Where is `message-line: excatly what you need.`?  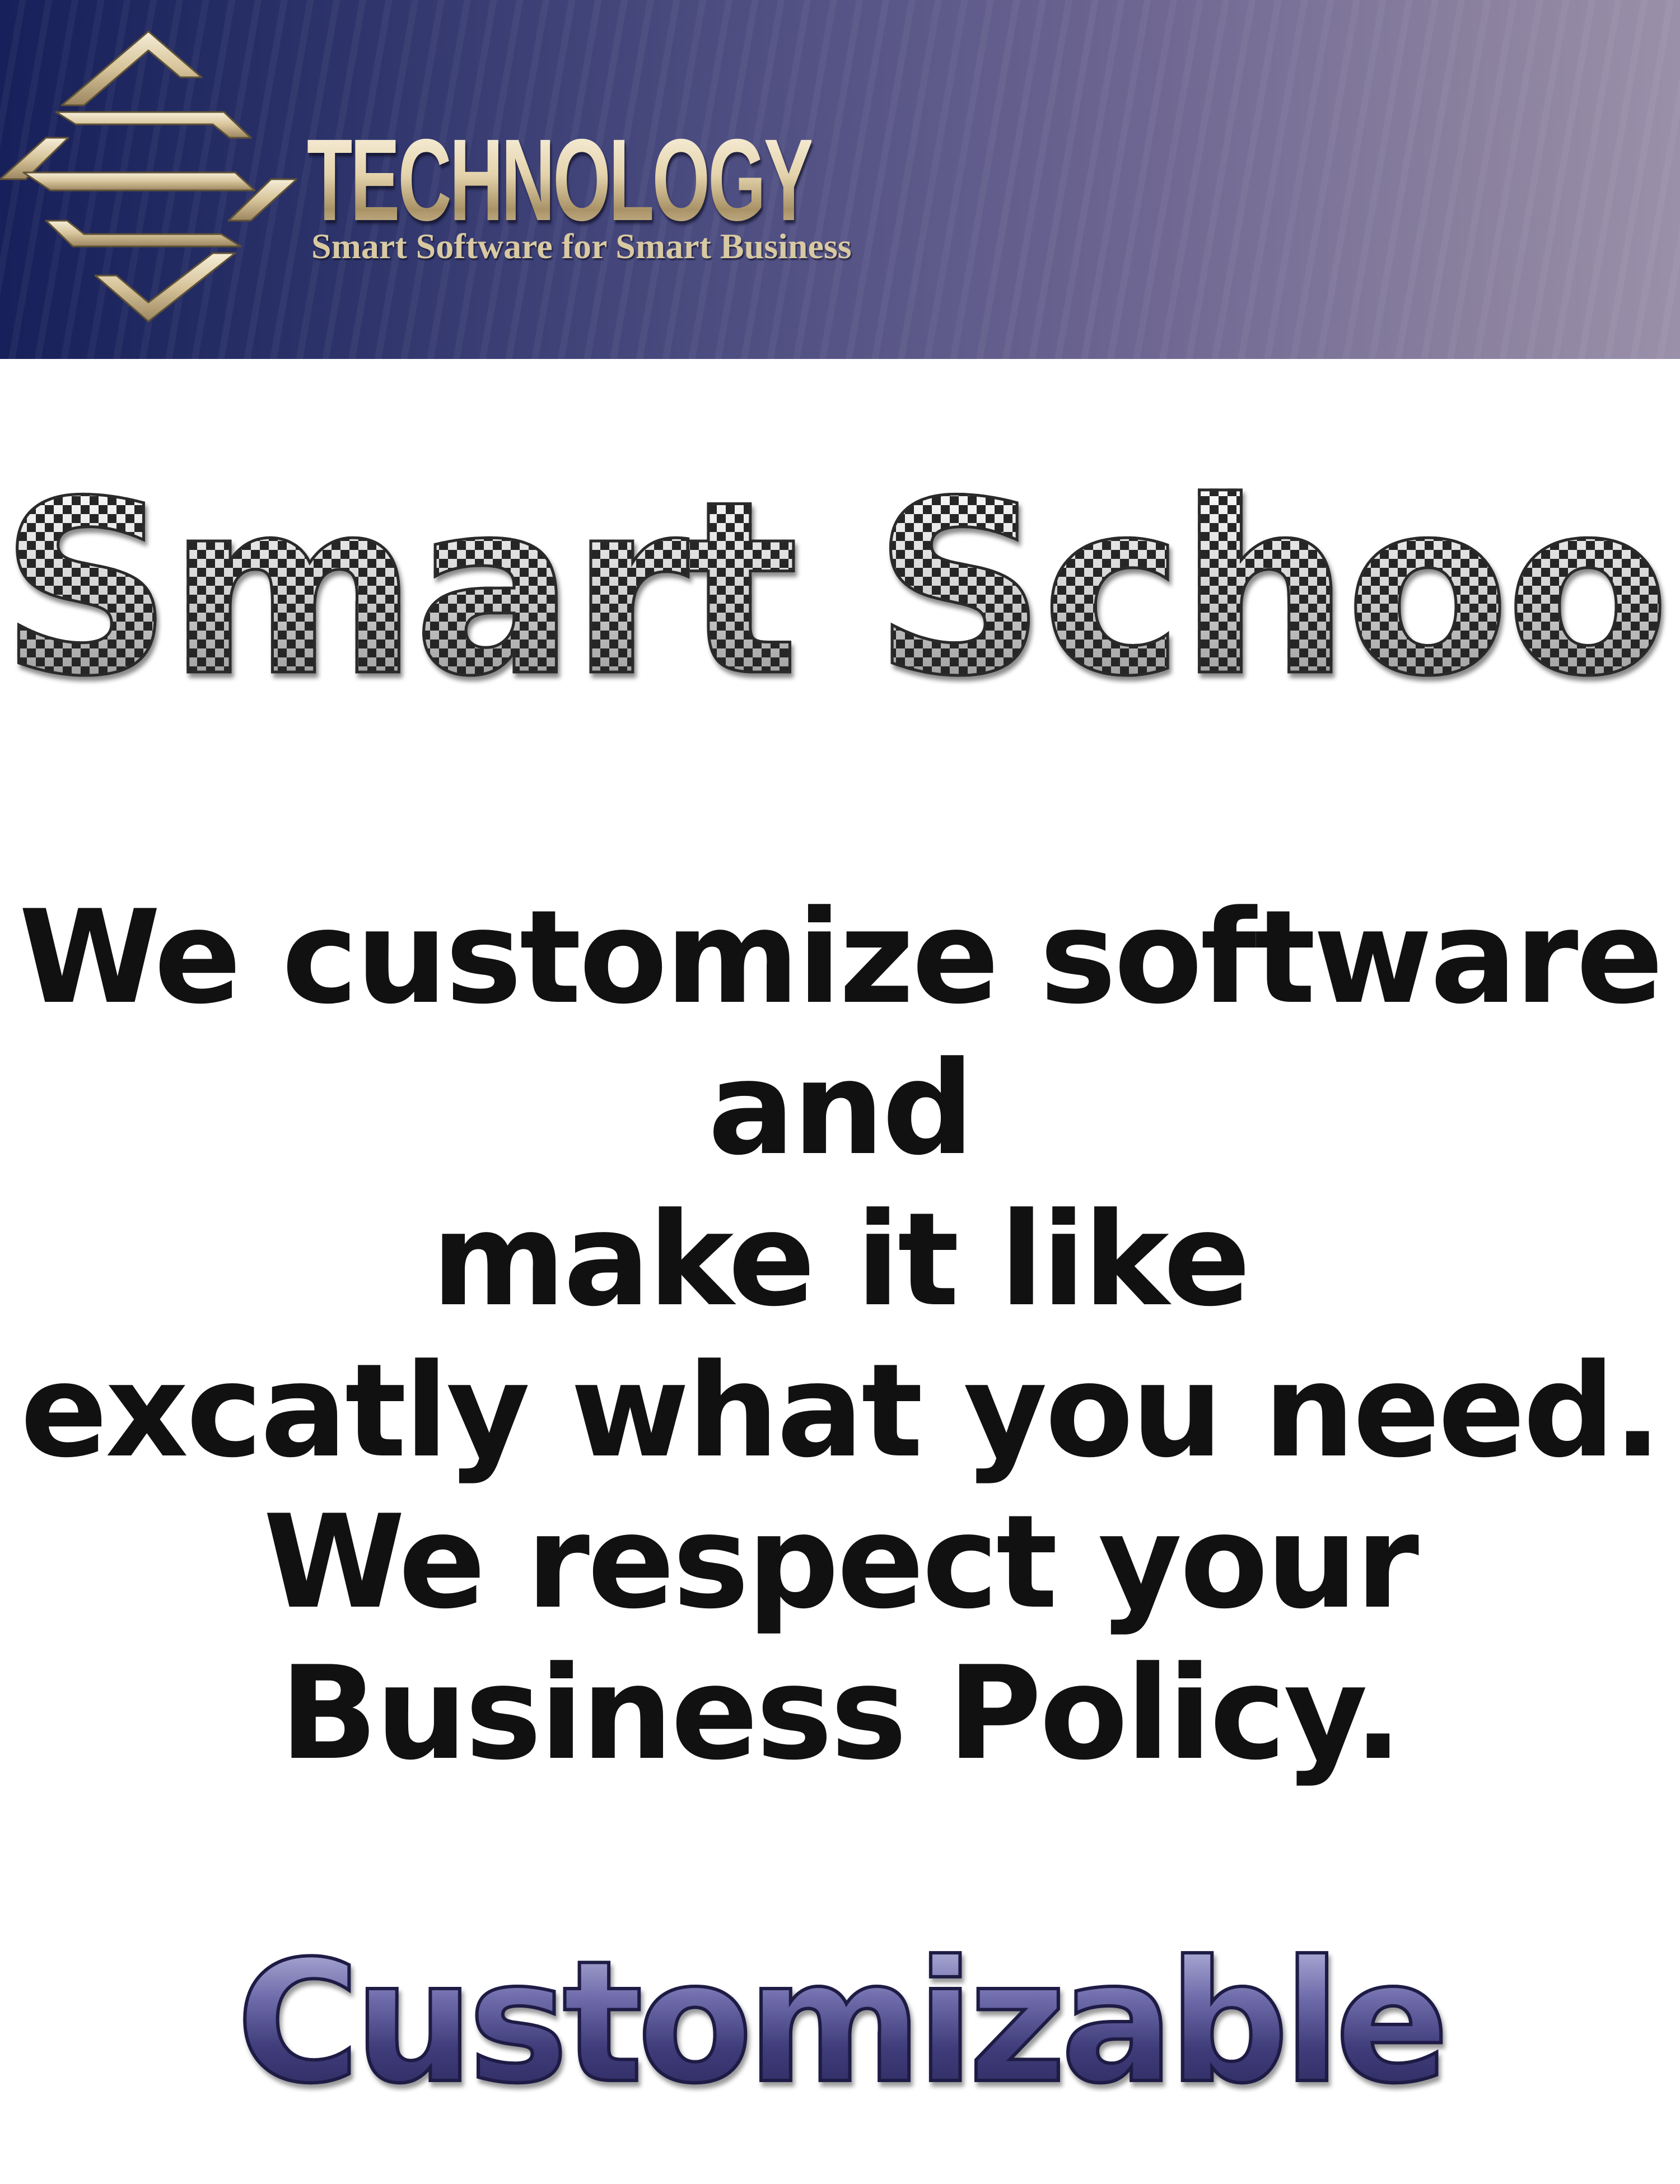
message-line: excatly what you need. is located at coordinates (841, 1411).